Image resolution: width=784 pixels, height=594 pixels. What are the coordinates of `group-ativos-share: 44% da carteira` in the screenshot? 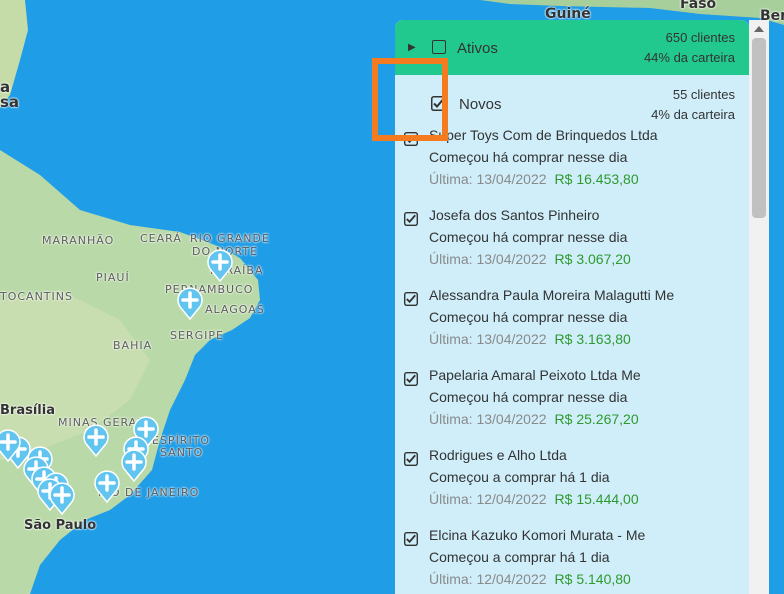 It's located at (689, 57).